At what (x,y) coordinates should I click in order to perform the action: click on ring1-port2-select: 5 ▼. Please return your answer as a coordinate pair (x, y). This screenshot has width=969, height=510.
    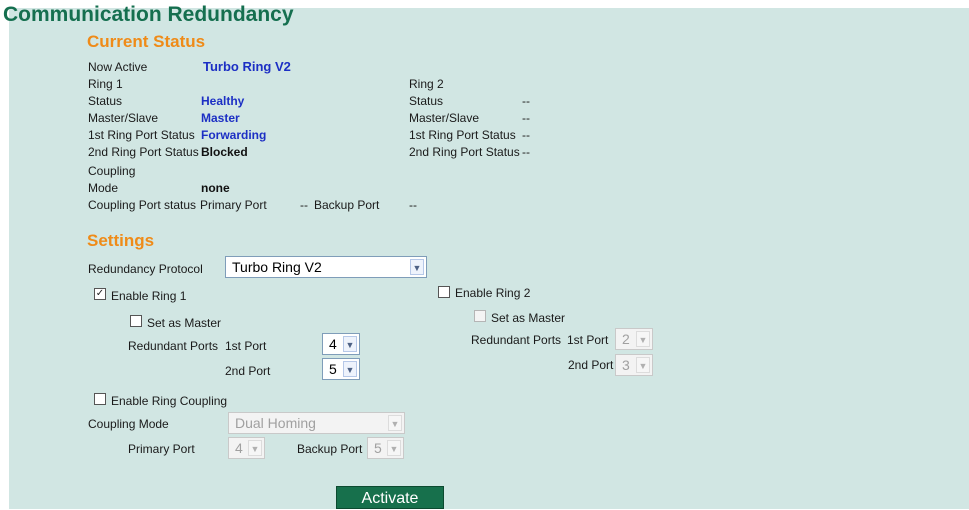
    Looking at the image, I should click on (341, 369).